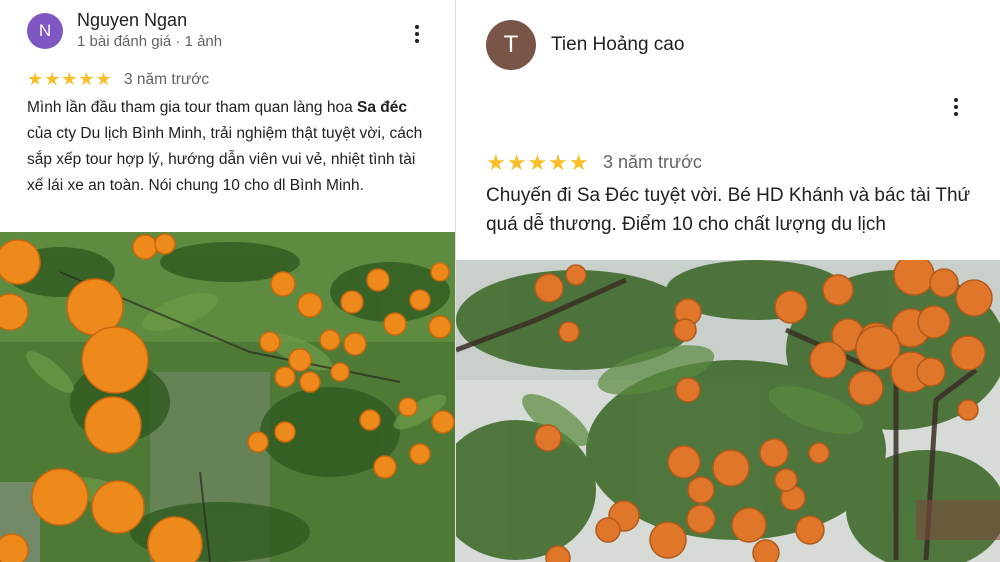 The height and width of the screenshot is (562, 1000). I want to click on reviewer-name: Nguyen Ngan, so click(132, 20).